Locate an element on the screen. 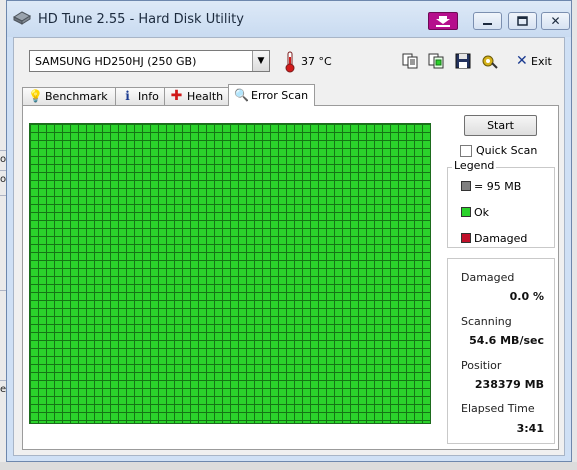 Image resolution: width=577 pixels, height=470 pixels. legend-item-ok: Ok is located at coordinates (475, 212).